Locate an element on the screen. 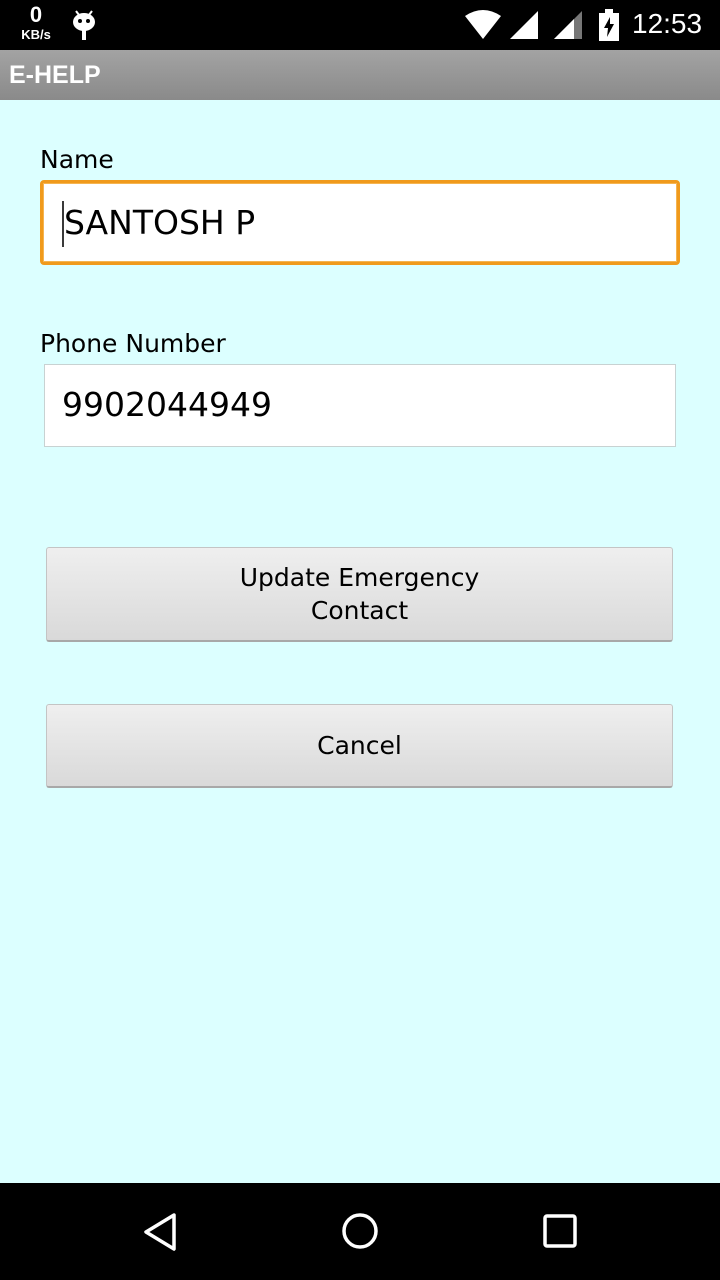 This screenshot has height=1280, width=720. cancel-button-label: Cancel is located at coordinates (359, 745).